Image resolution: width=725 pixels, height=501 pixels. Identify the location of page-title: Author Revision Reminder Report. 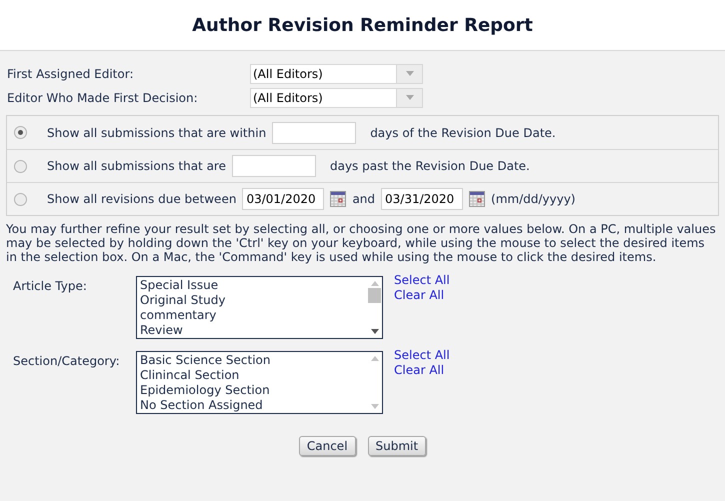
(362, 26).